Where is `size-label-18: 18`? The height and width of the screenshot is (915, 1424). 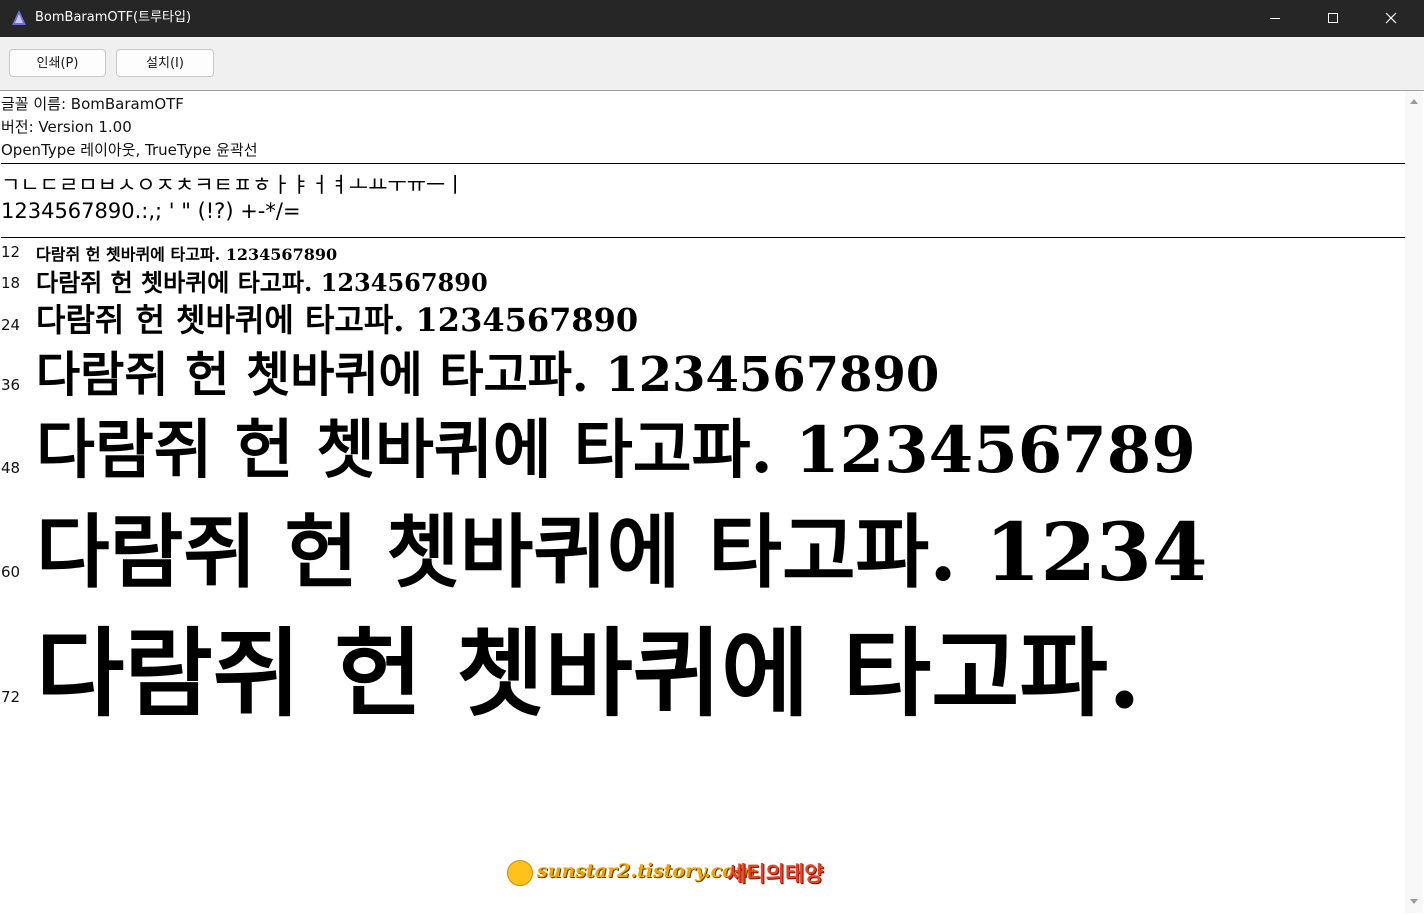
size-label-18: 18 is located at coordinates (11, 283).